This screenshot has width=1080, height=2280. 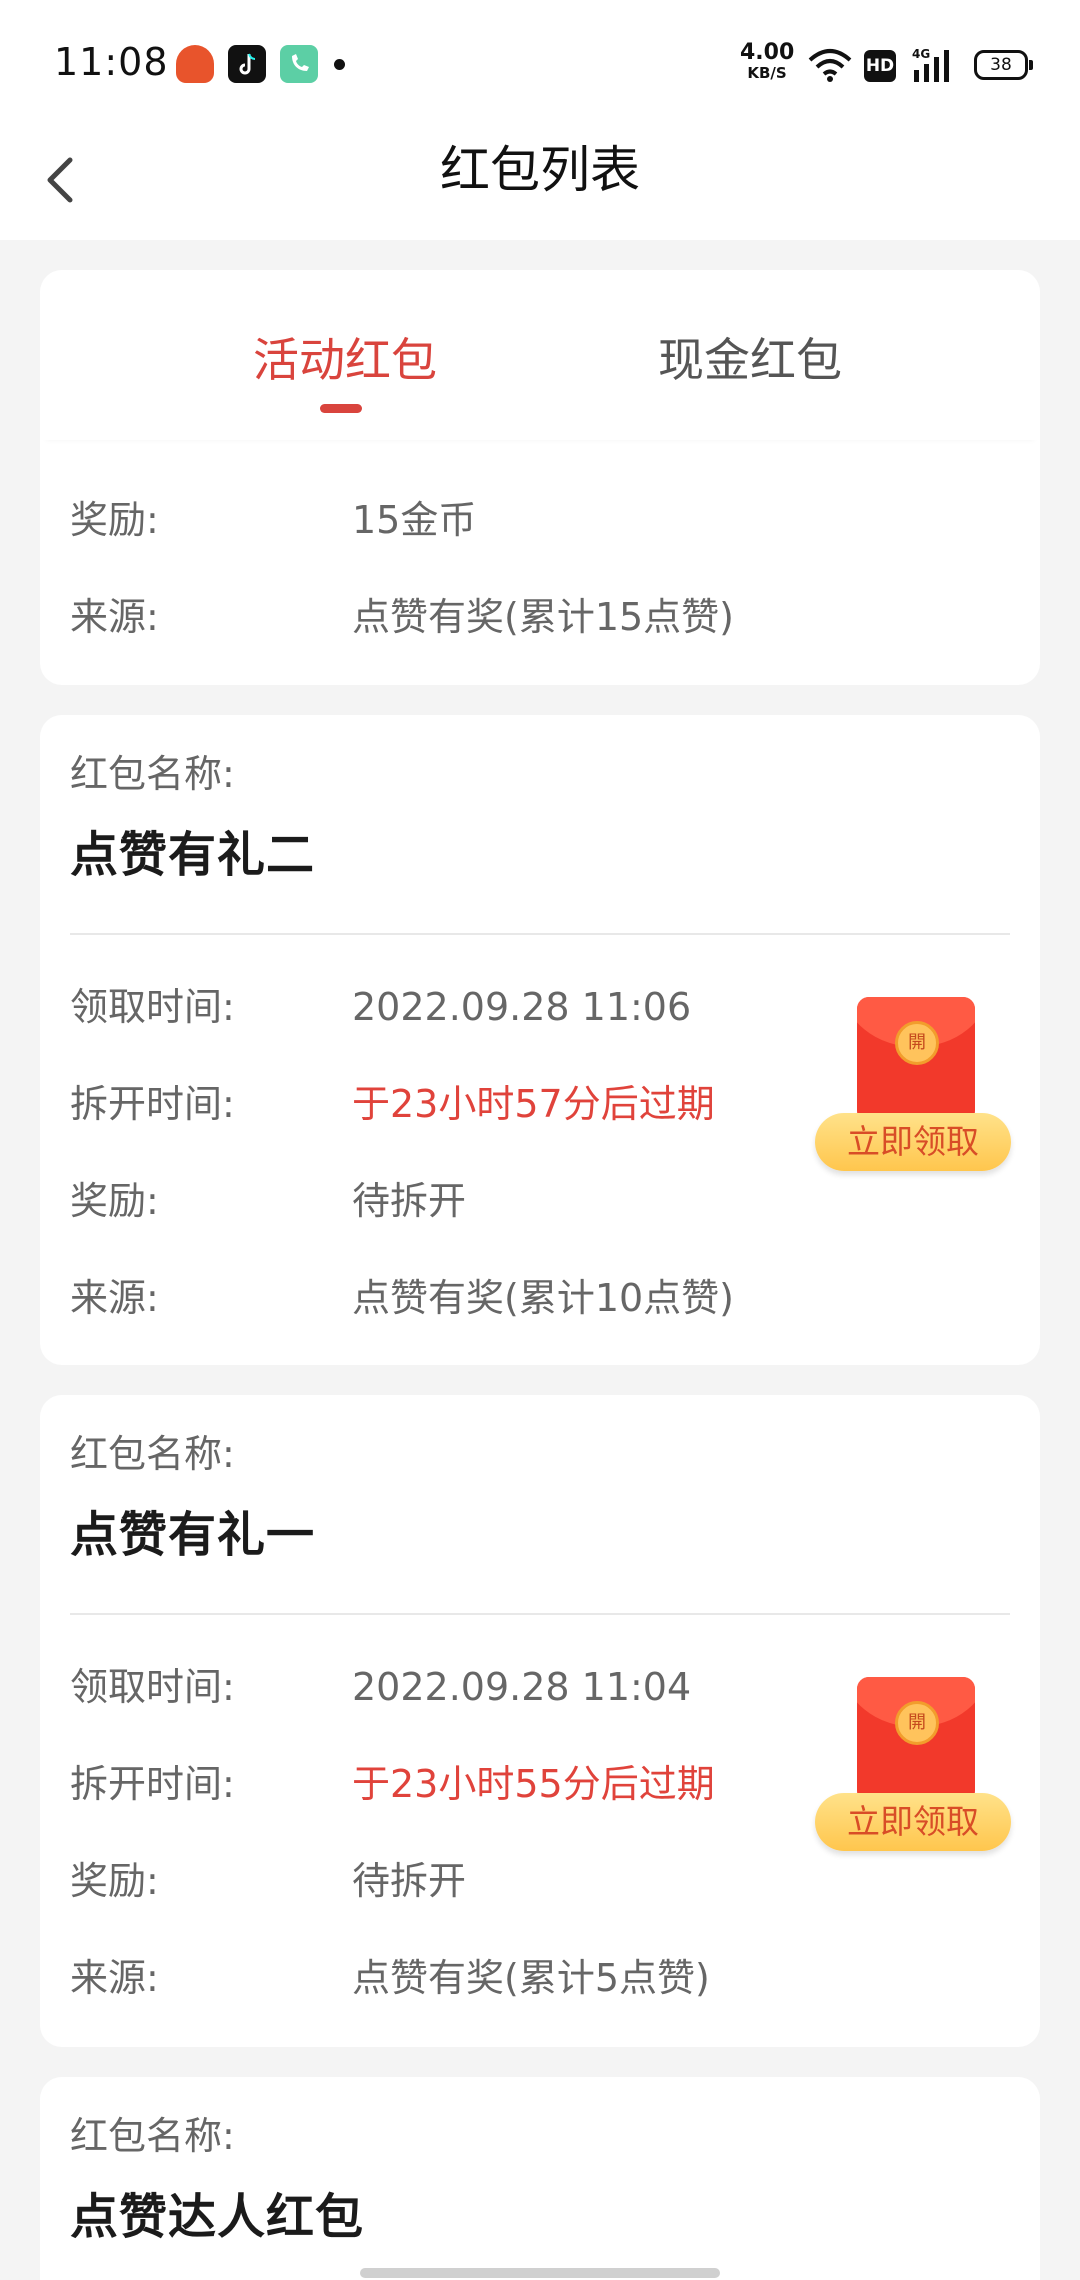 I want to click on tab-bar: 活动红包 现金红包, so click(x=540, y=355).